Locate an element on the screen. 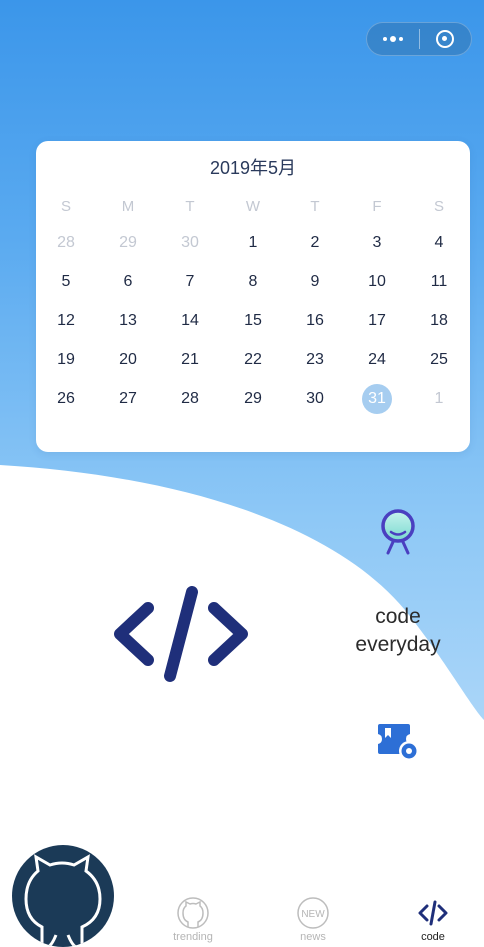  close-target-icon is located at coordinates (445, 39).